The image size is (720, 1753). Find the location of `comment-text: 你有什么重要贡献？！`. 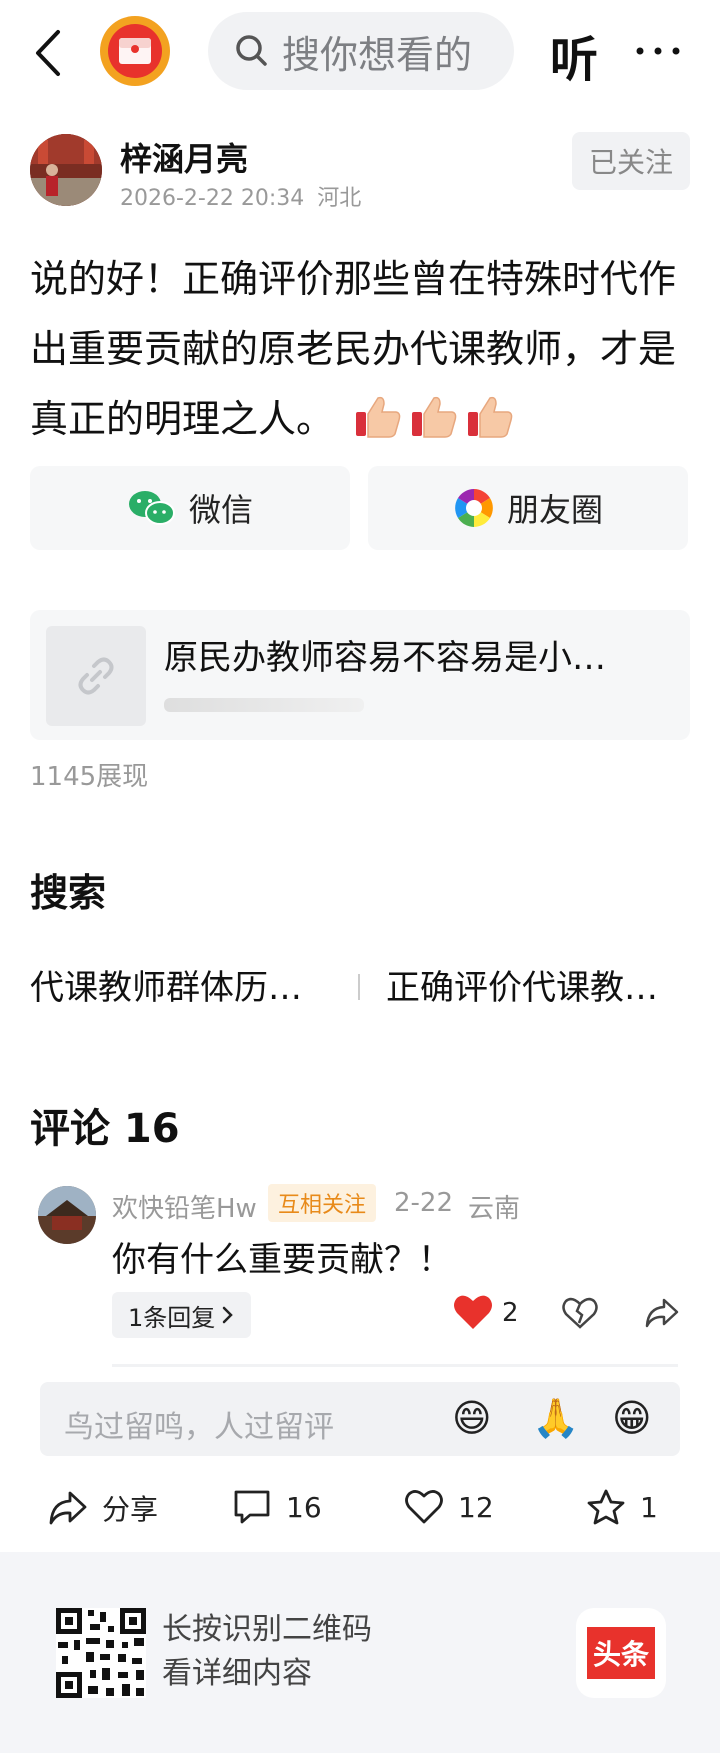

comment-text: 你有什么重要贡献？！ is located at coordinates (282, 1260).